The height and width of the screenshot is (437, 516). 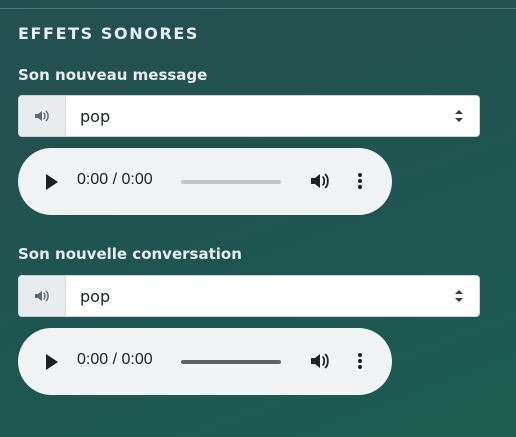 I want to click on field-label-new-conversation: Son nouvelle conversation, so click(x=130, y=254).